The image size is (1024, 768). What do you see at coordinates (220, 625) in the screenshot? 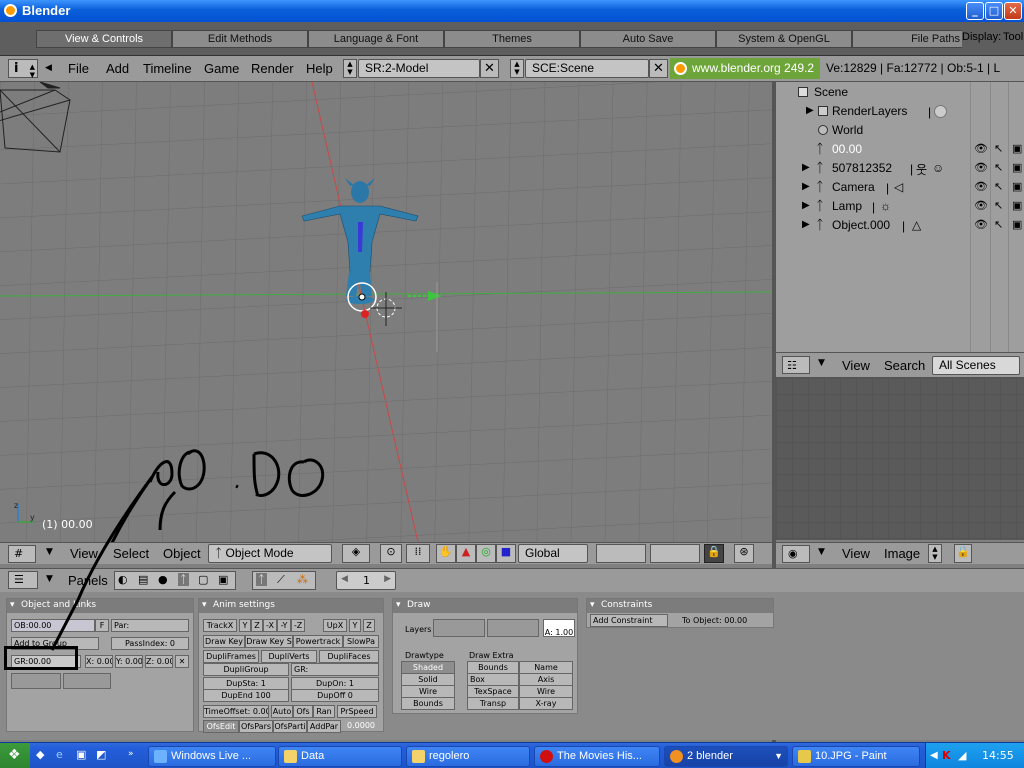
I see `trackx-button: TrackX` at bounding box center [220, 625].